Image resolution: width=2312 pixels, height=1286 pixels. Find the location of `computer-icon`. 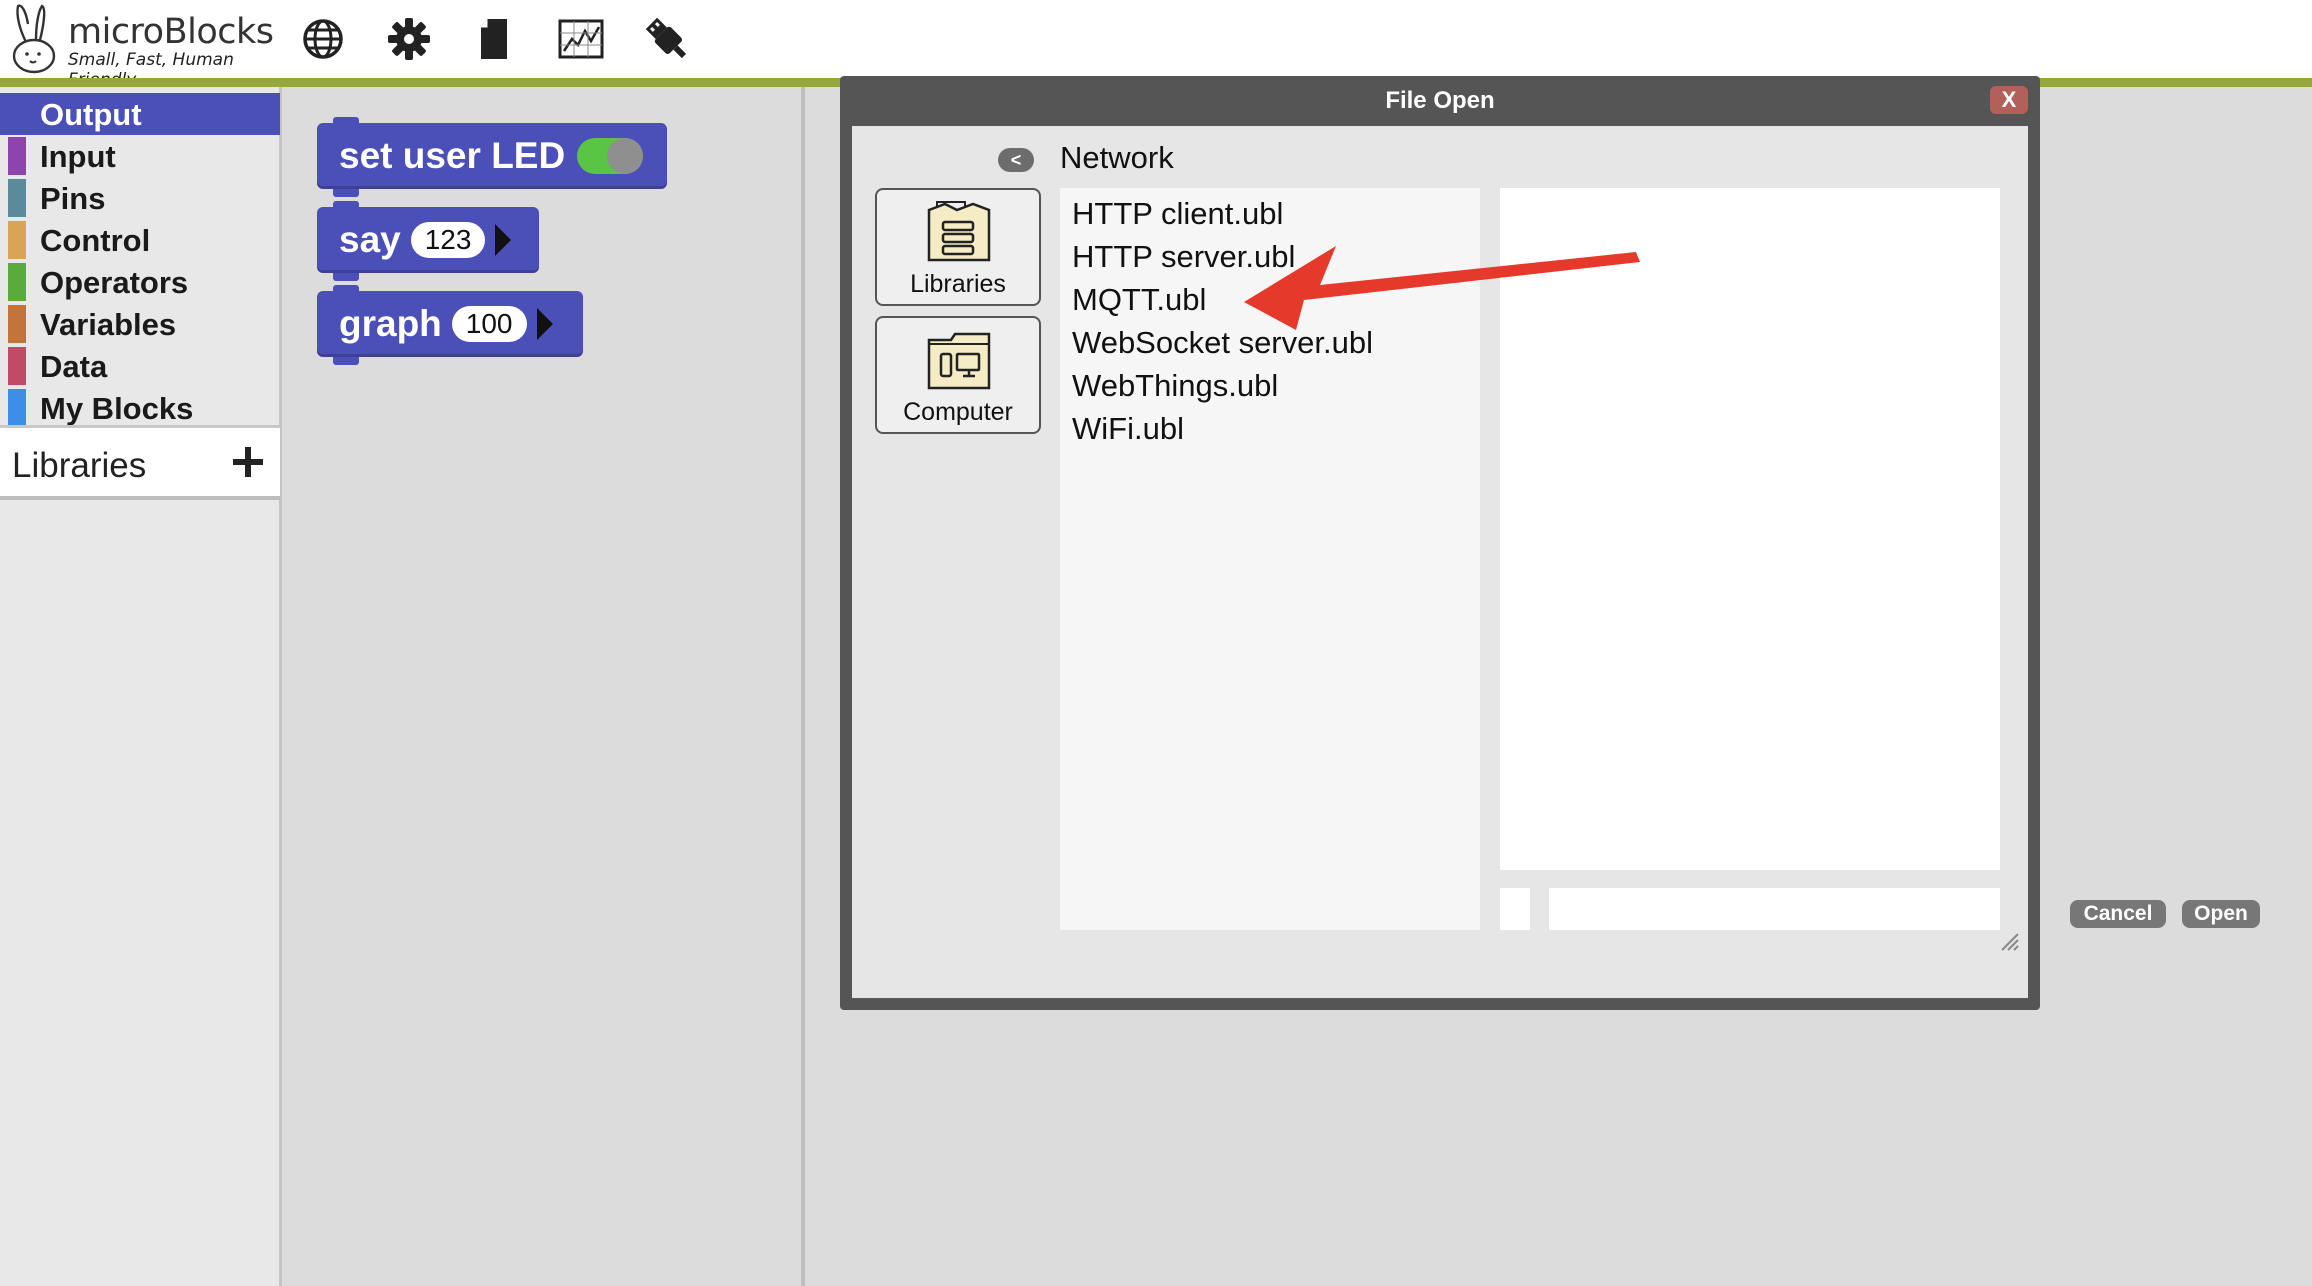

computer-icon is located at coordinates (959, 361).